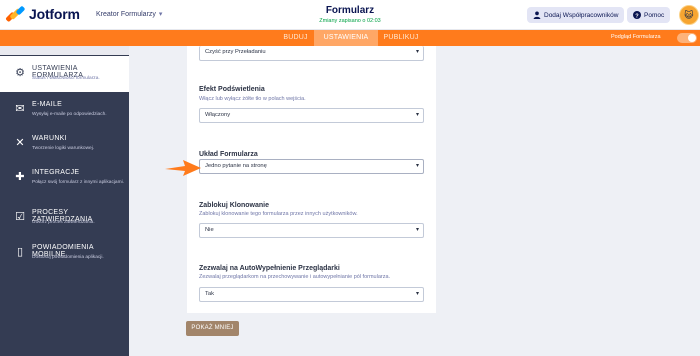 This screenshot has width=700, height=356. I want to click on help-icon: ?, so click(637, 15).